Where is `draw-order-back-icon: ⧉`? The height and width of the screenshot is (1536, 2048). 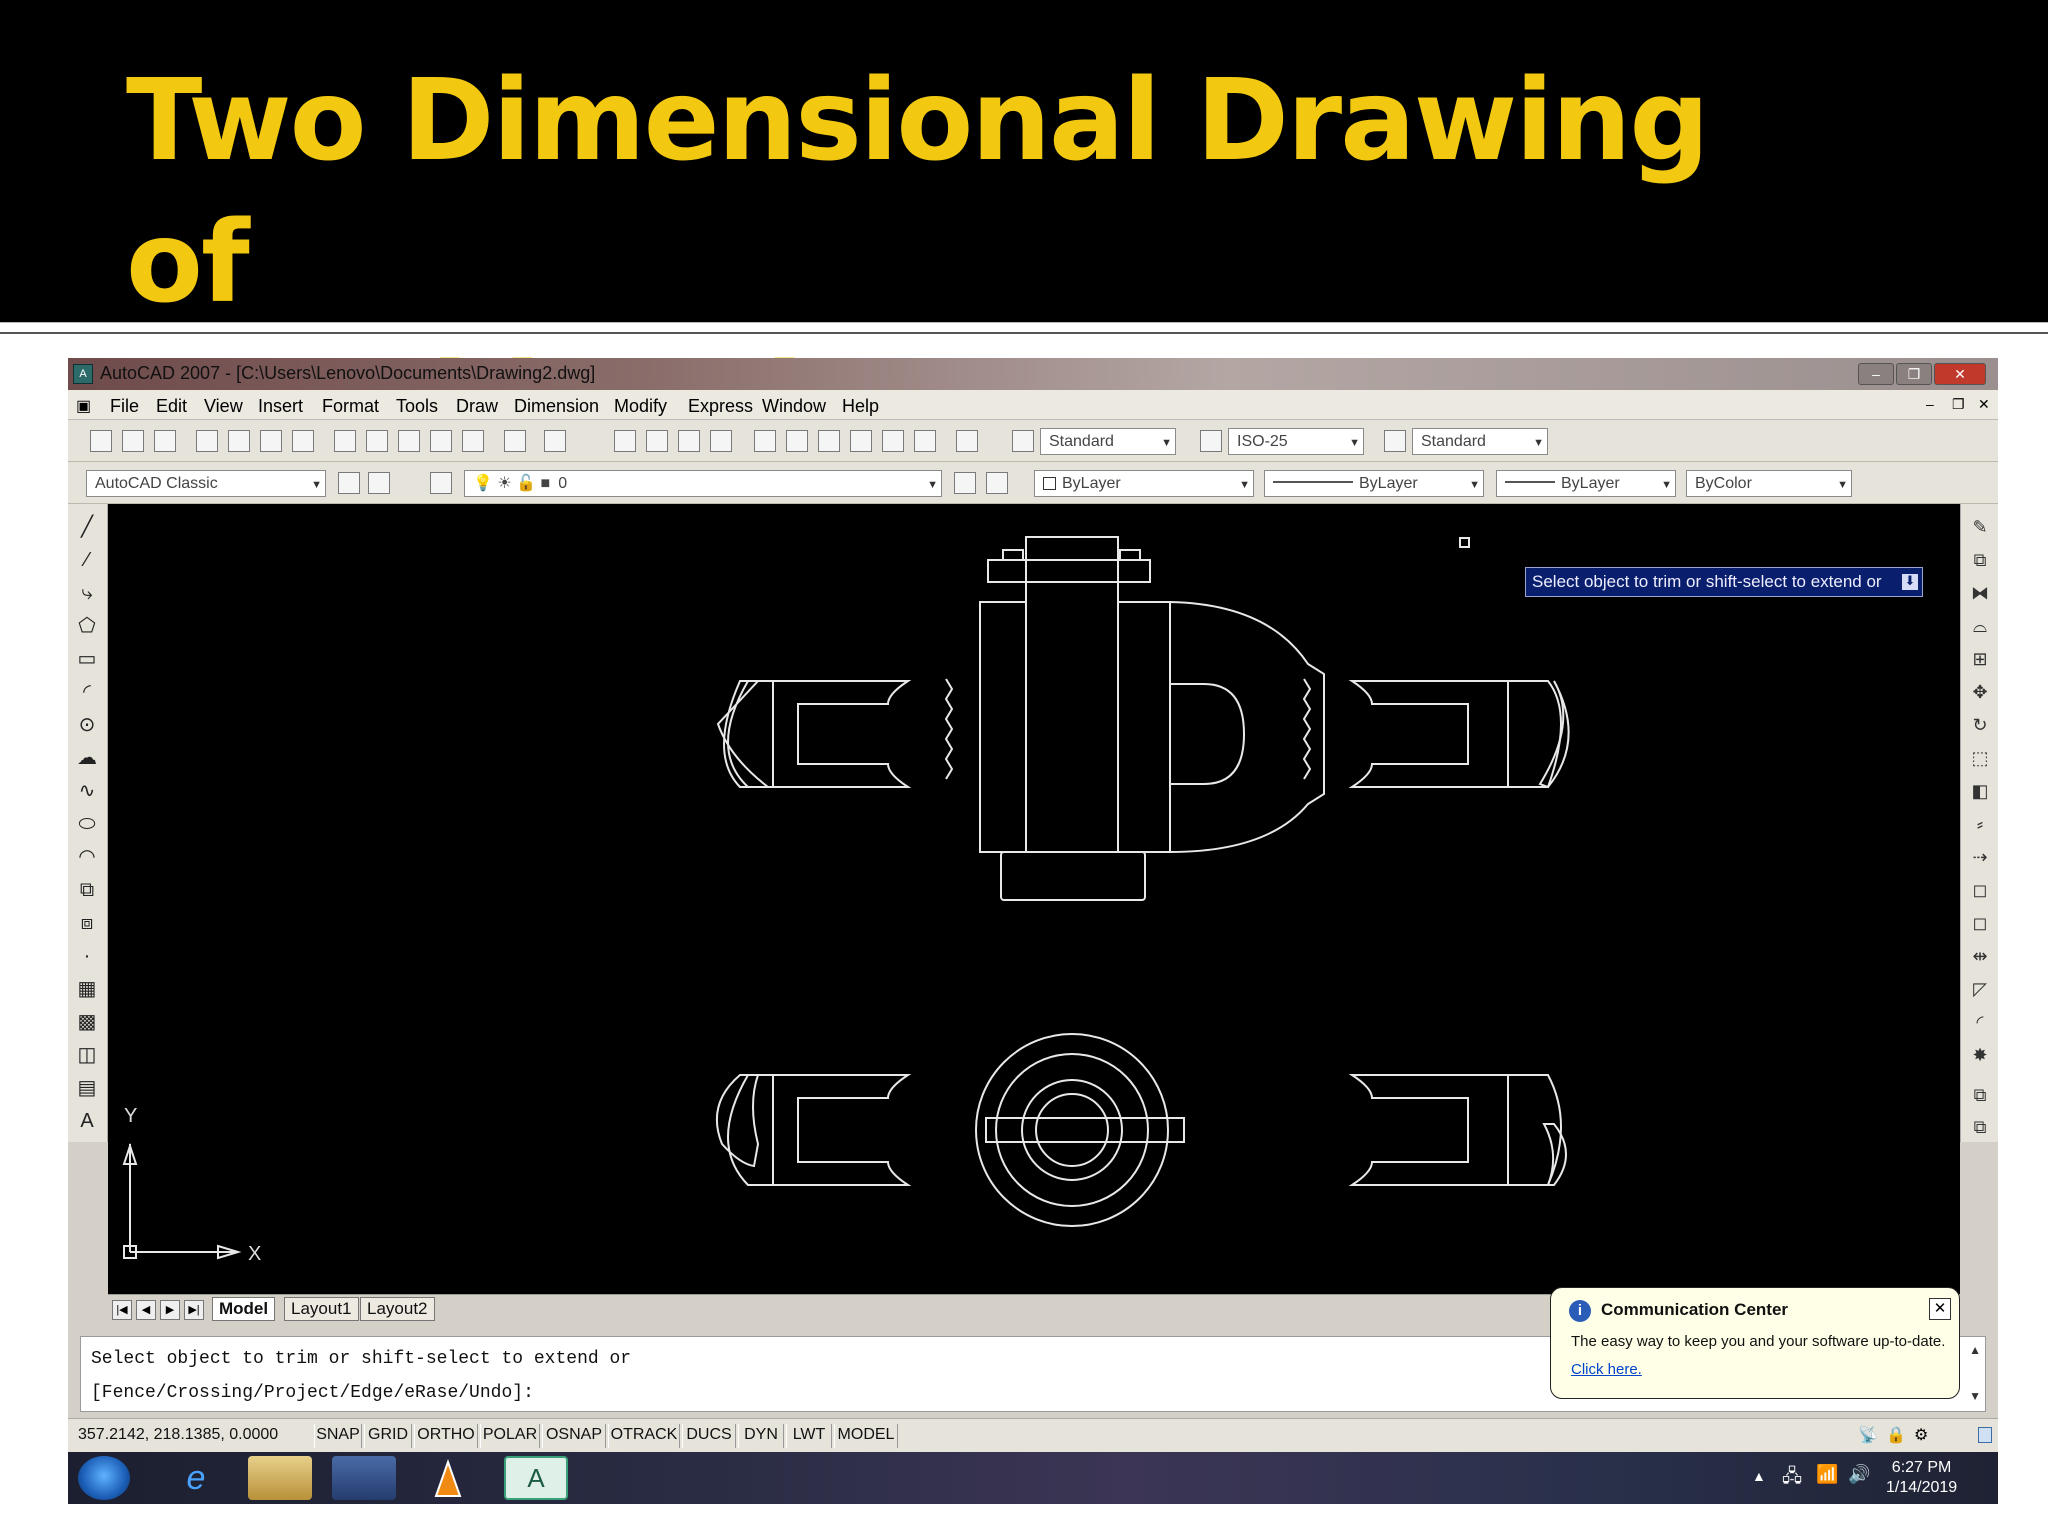
draw-order-back-icon: ⧉ is located at coordinates (1980, 1127).